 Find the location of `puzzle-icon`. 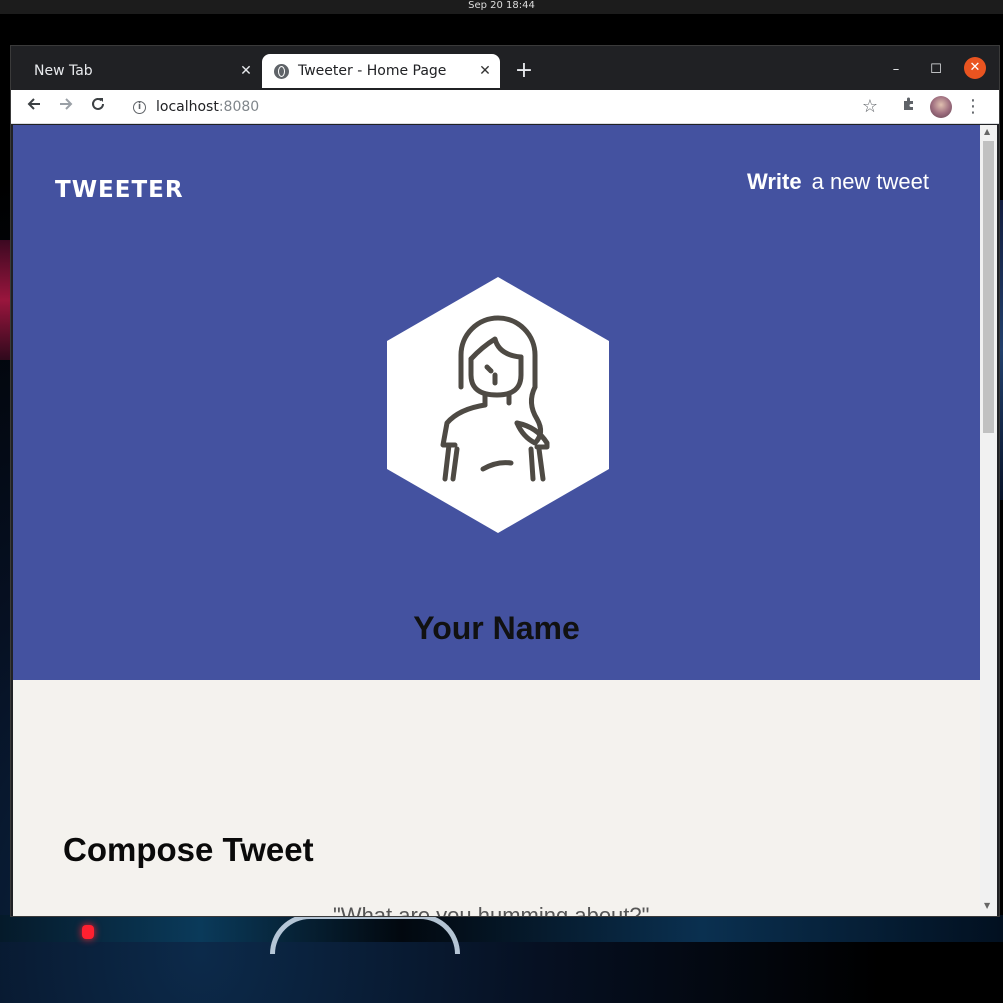

puzzle-icon is located at coordinates (909, 107).